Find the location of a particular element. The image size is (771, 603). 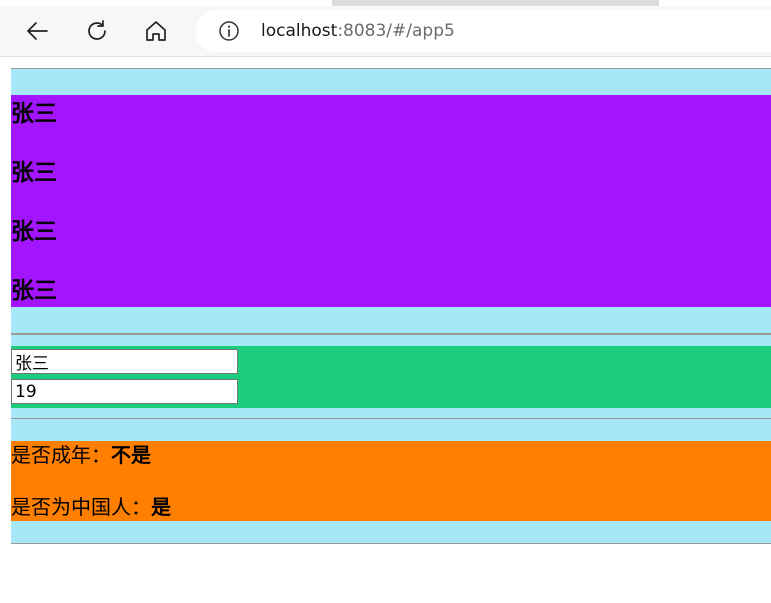

address-text: localhost:8083/#/app5 is located at coordinates (358, 31).